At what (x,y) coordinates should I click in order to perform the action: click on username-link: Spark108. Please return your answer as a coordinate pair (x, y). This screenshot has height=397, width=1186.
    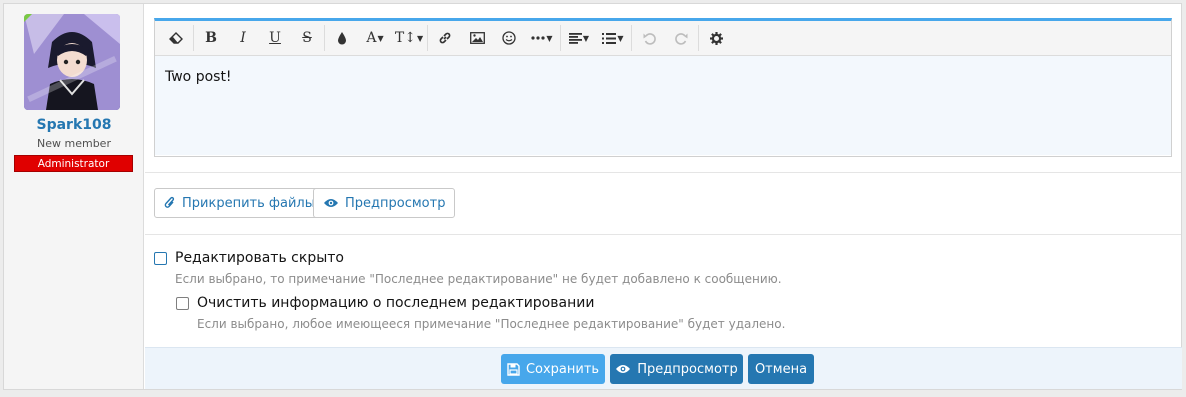
    Looking at the image, I should click on (74, 125).